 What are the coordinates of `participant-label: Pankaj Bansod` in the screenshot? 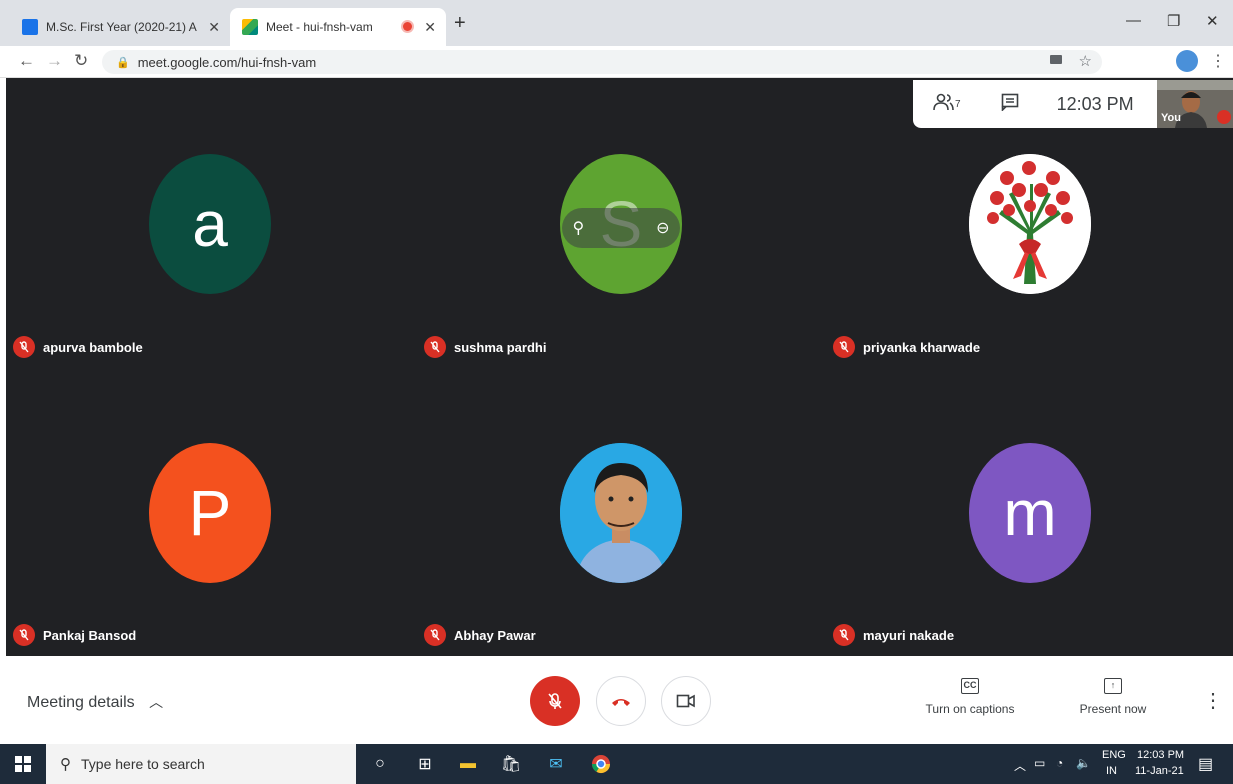 It's located at (74, 635).